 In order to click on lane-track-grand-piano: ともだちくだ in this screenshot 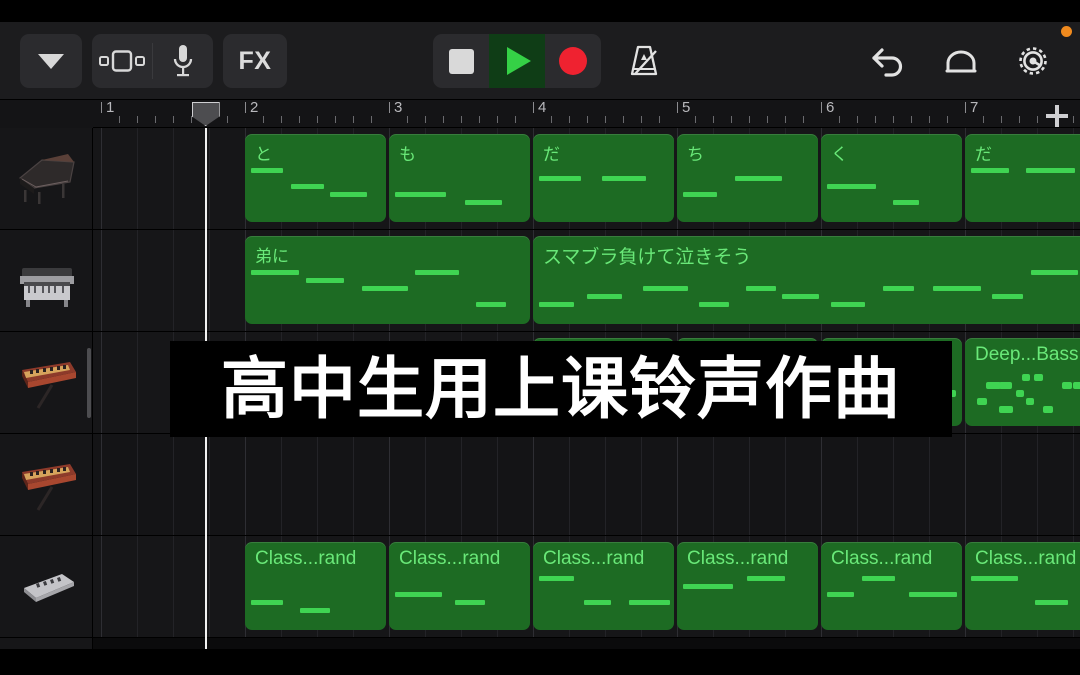, I will do `click(586, 179)`.